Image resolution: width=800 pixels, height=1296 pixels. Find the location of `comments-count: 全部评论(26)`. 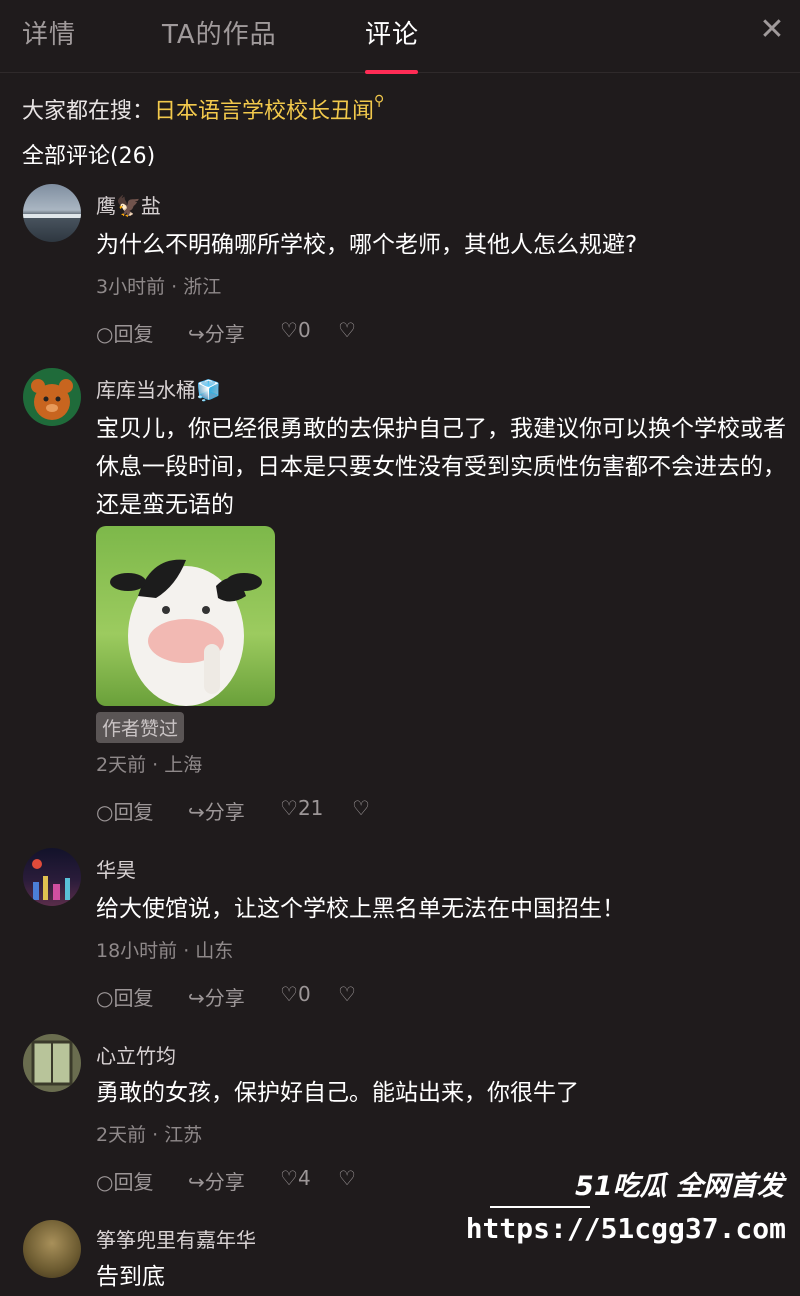

comments-count: 全部评论(26) is located at coordinates (89, 156).